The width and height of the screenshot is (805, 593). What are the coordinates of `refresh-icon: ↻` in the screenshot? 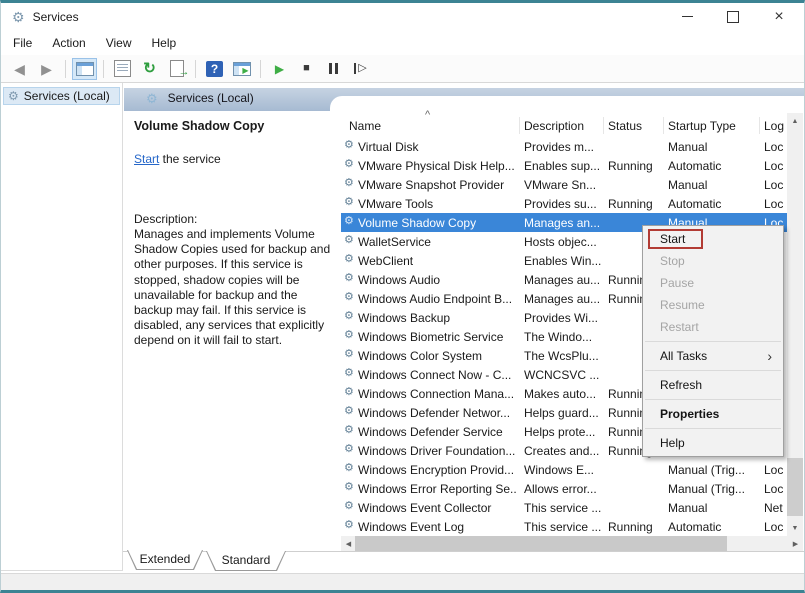 It's located at (149, 69).